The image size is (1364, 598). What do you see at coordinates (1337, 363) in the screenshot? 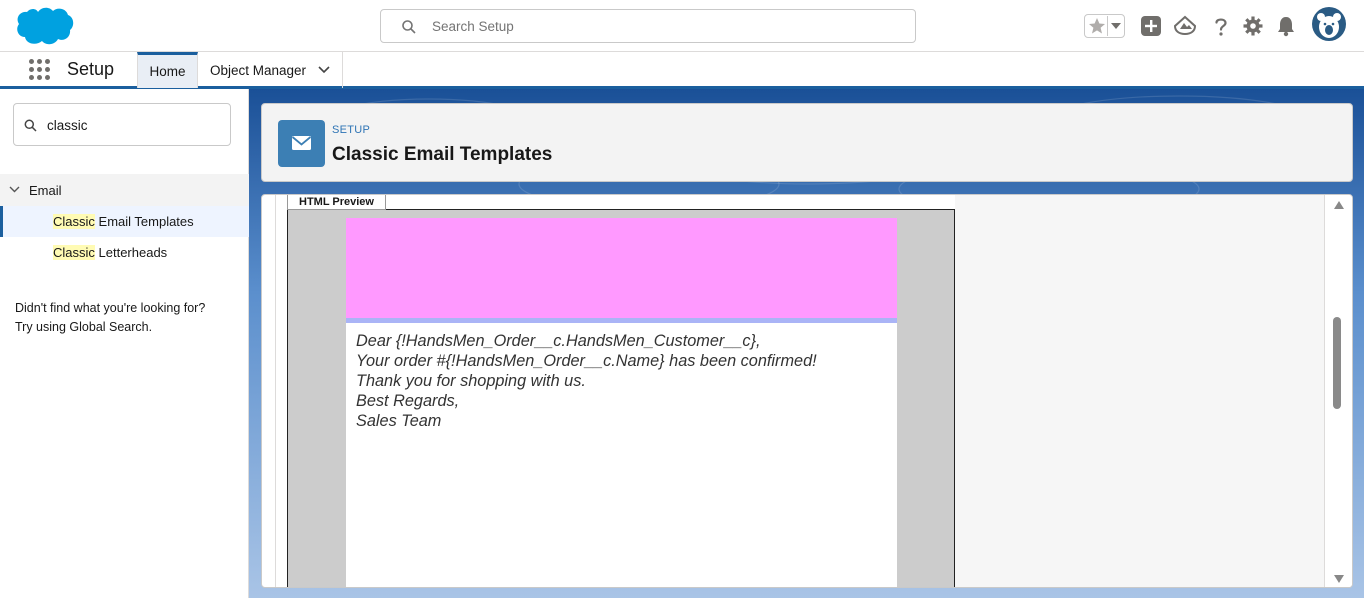
I see `scrollbar-thumb` at bounding box center [1337, 363].